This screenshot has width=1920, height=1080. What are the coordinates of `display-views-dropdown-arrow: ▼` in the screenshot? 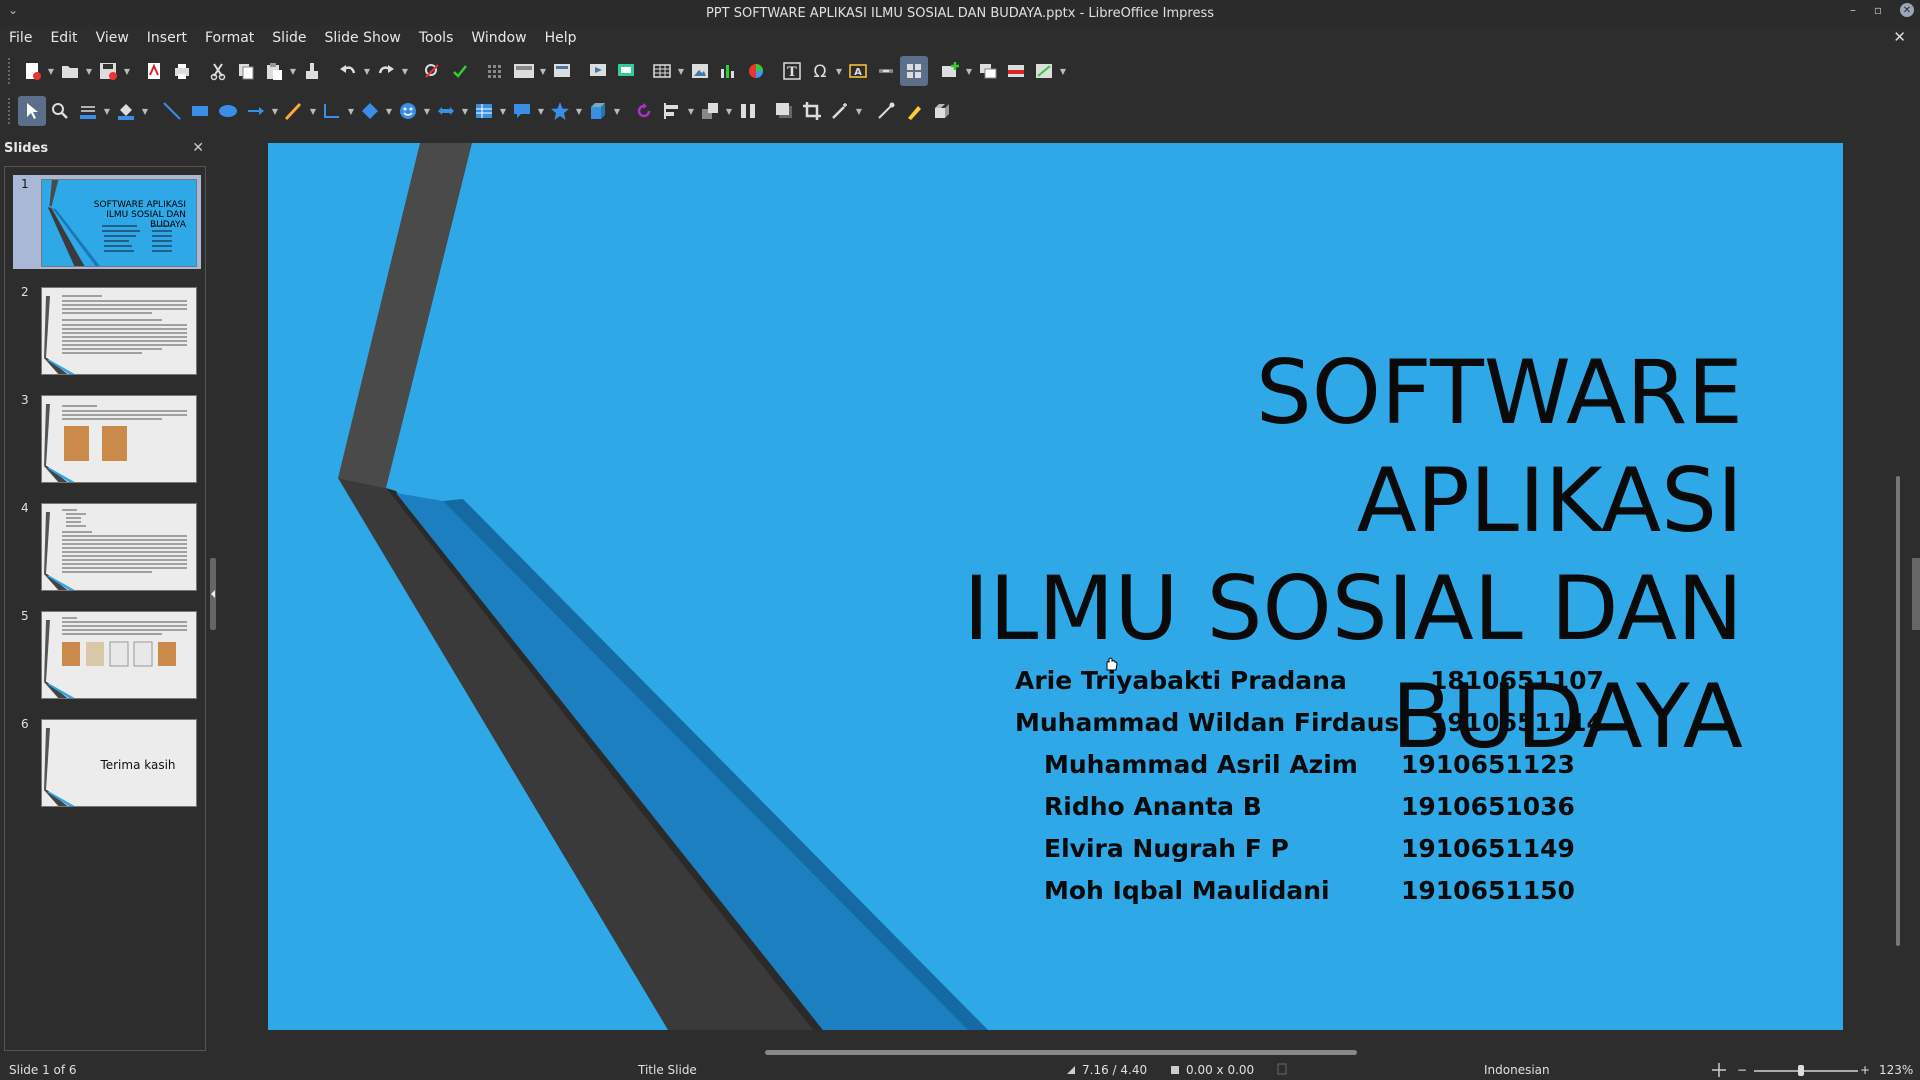 It's located at (543, 71).